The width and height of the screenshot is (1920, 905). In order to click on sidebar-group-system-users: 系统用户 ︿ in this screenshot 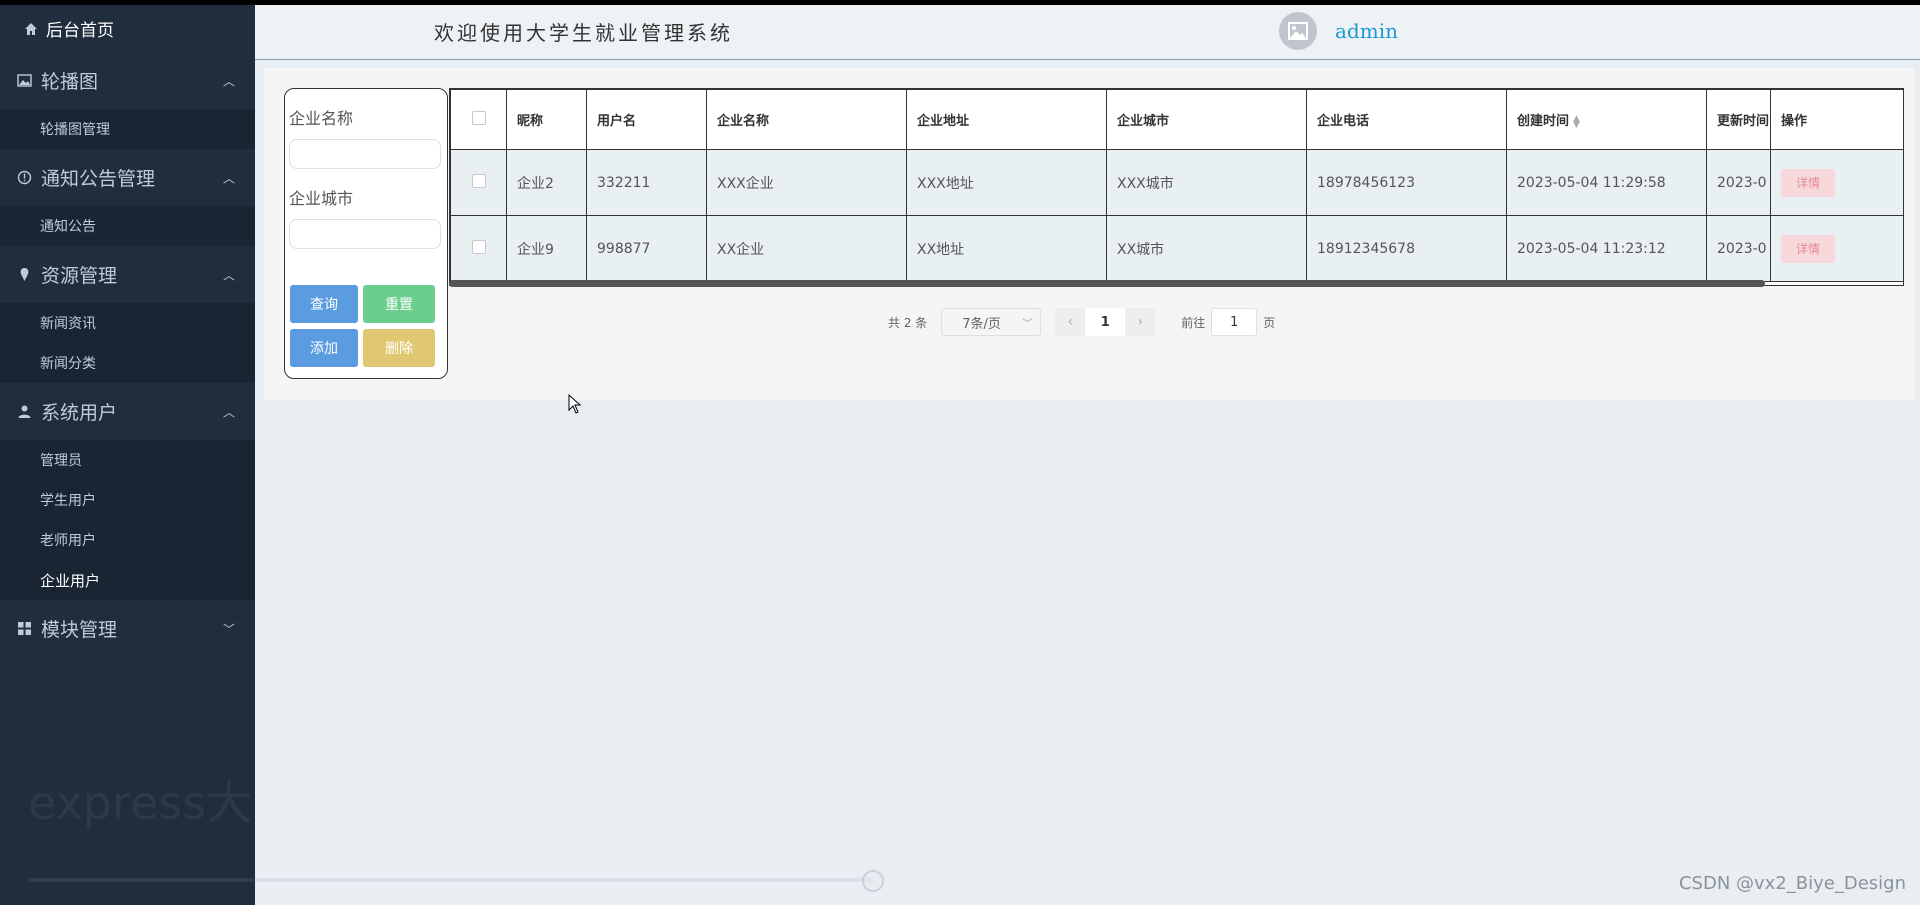, I will do `click(127, 411)`.